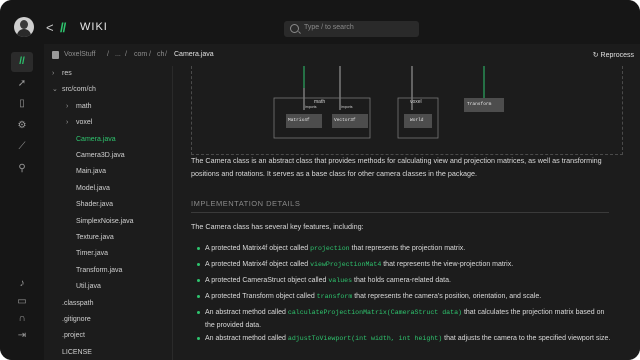  Describe the element at coordinates (617, 55) in the screenshot. I see `reprocess-label: Reprocess` at that location.